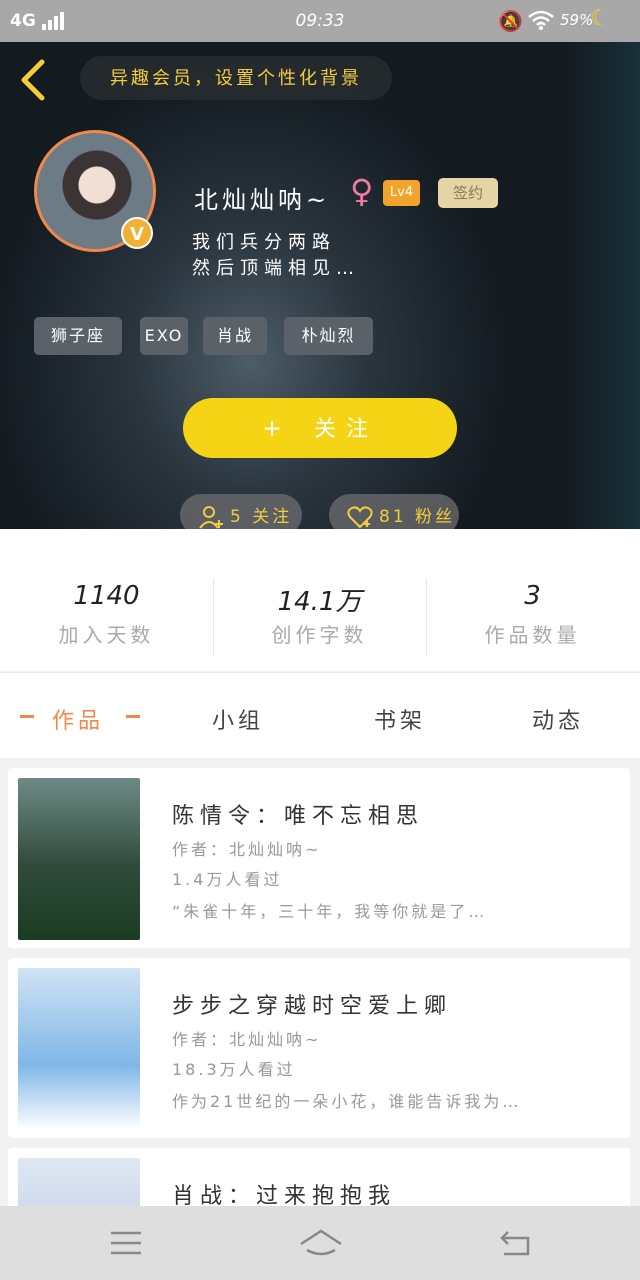 This screenshot has height=1280, width=640. Describe the element at coordinates (264, 242) in the screenshot. I see `bio-line: 我们兵分两路` at that location.